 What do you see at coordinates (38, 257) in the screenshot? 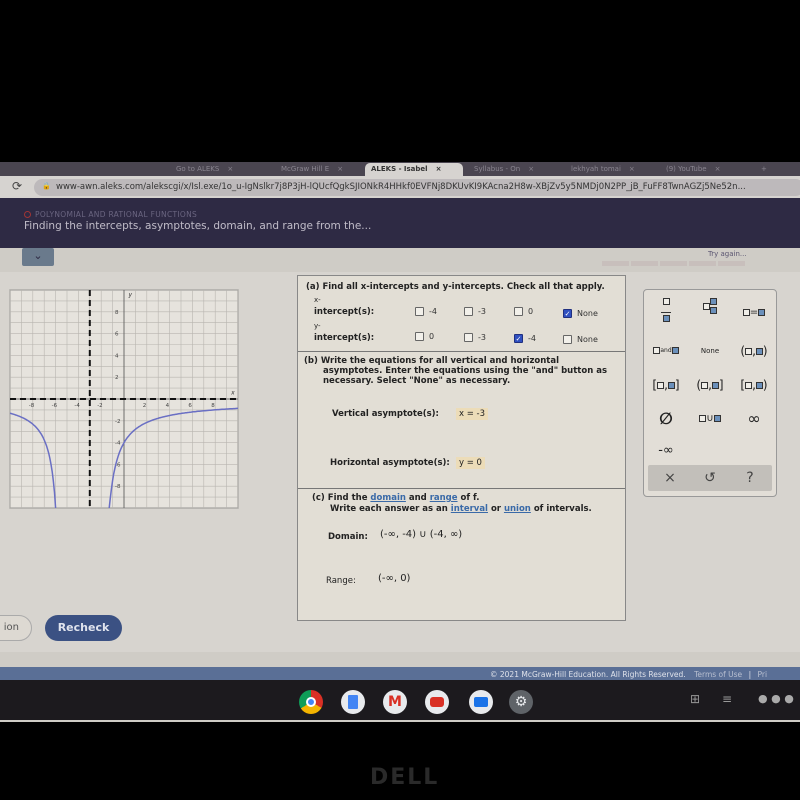
I see `collapse-button: ⌄` at bounding box center [38, 257].